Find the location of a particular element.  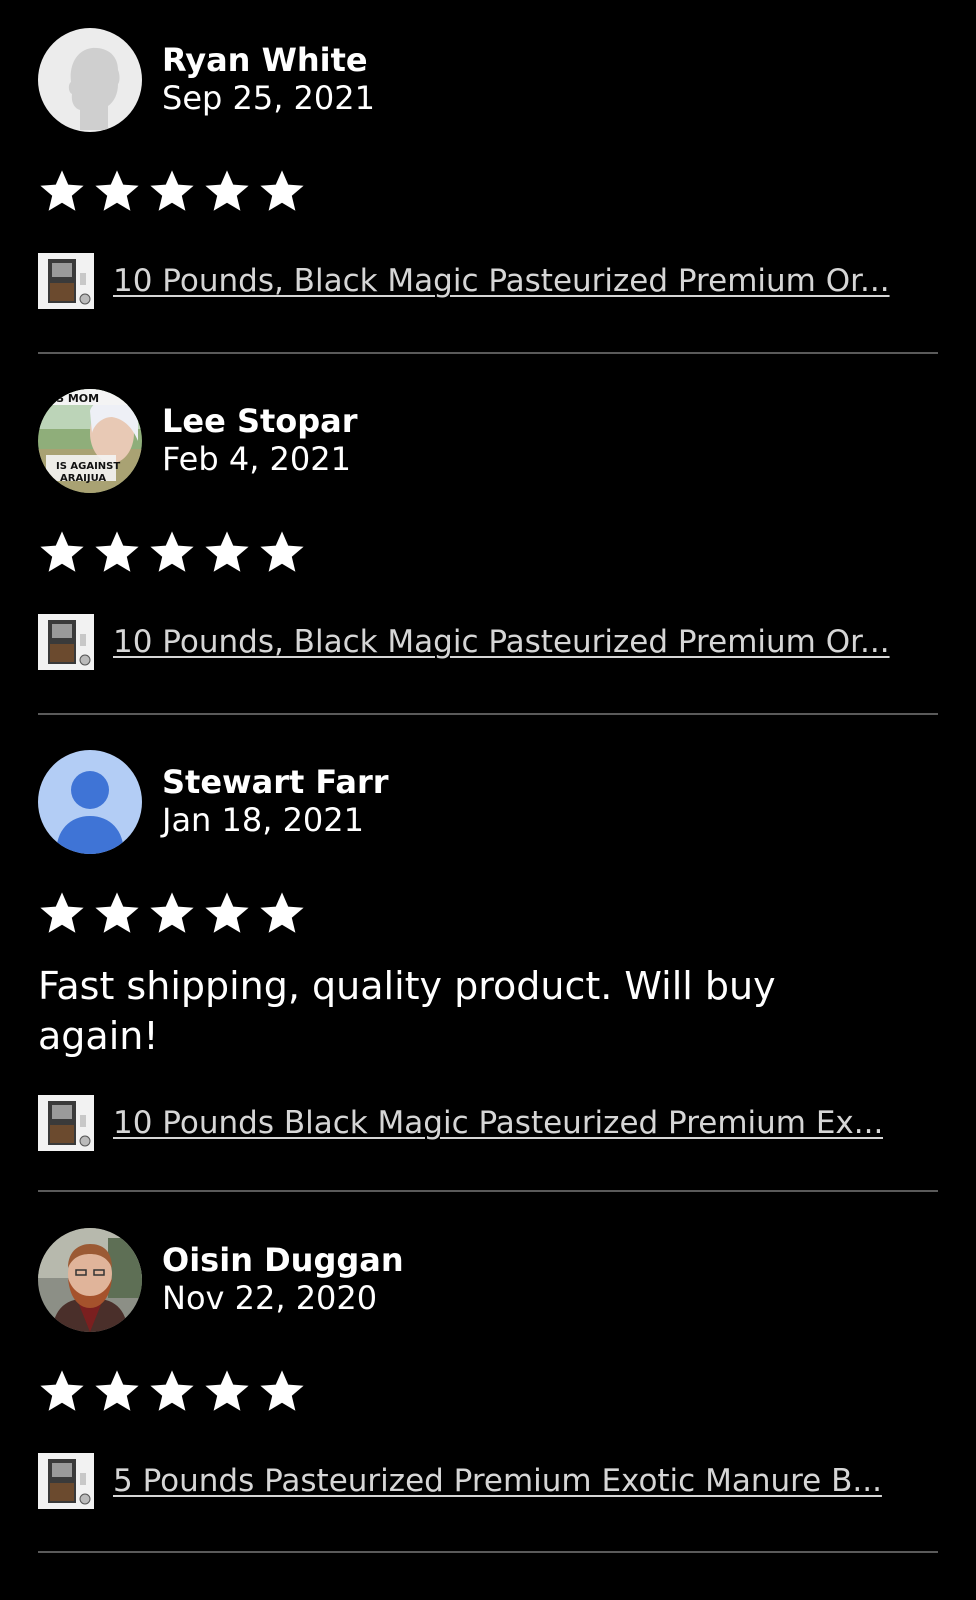

photo-avatar-image: IS MOM IS AGAINST ARAIJUA is located at coordinates (90, 441).